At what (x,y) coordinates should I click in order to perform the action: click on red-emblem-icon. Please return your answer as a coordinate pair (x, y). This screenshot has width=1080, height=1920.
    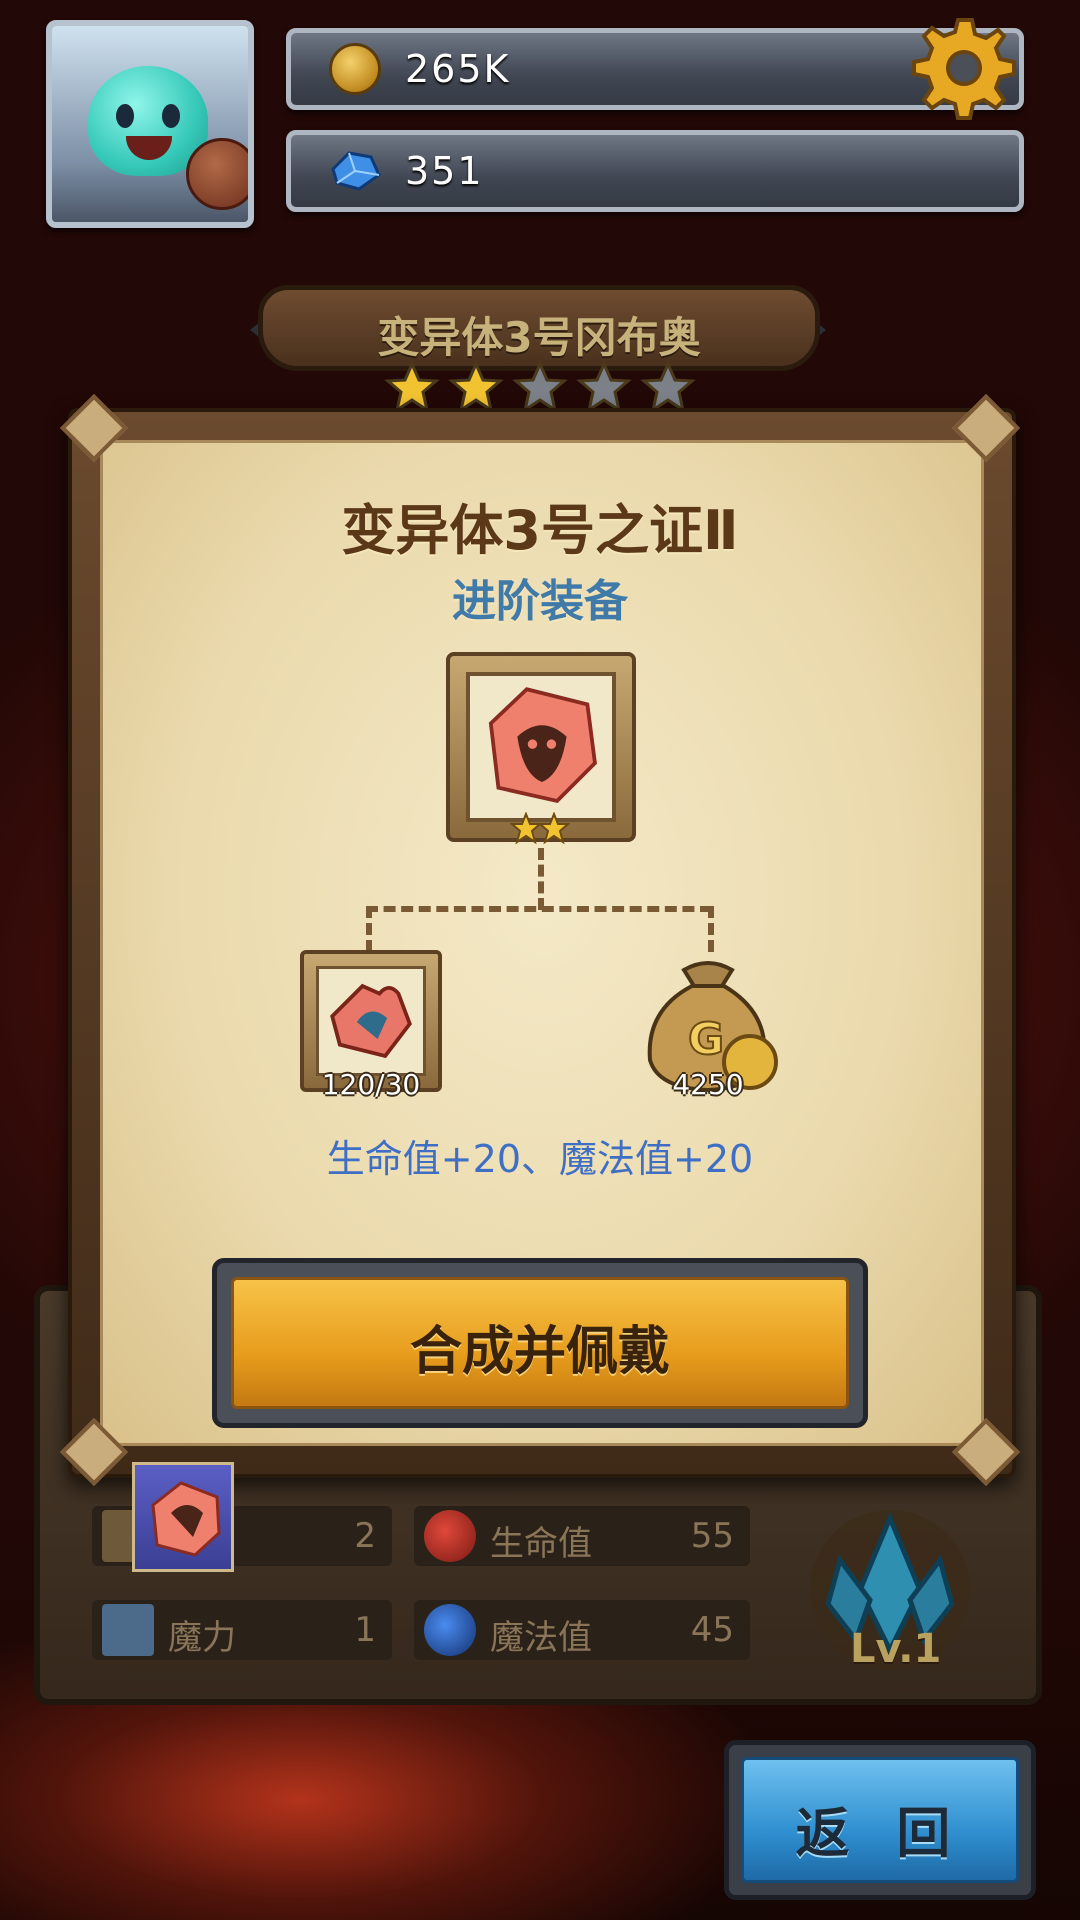
    Looking at the image, I should click on (186, 1519).